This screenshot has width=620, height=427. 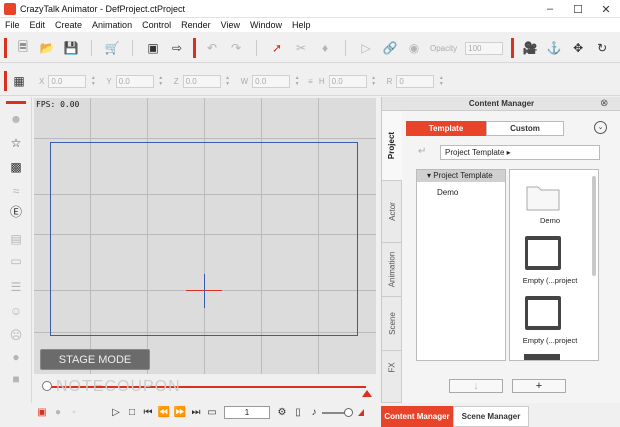 I want to click on clipboard-icon: ▯, so click(x=298, y=413).